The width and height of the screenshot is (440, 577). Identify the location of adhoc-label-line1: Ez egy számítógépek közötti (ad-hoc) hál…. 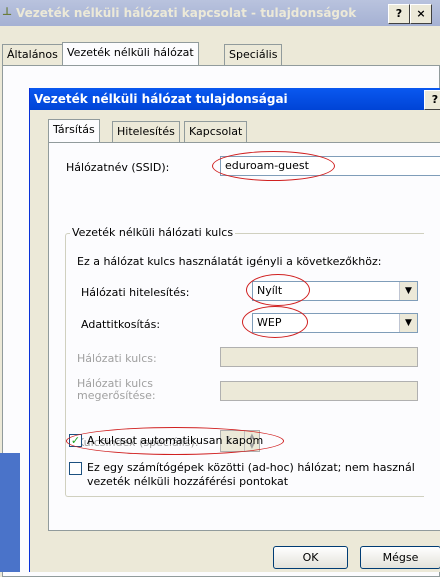
(251, 467).